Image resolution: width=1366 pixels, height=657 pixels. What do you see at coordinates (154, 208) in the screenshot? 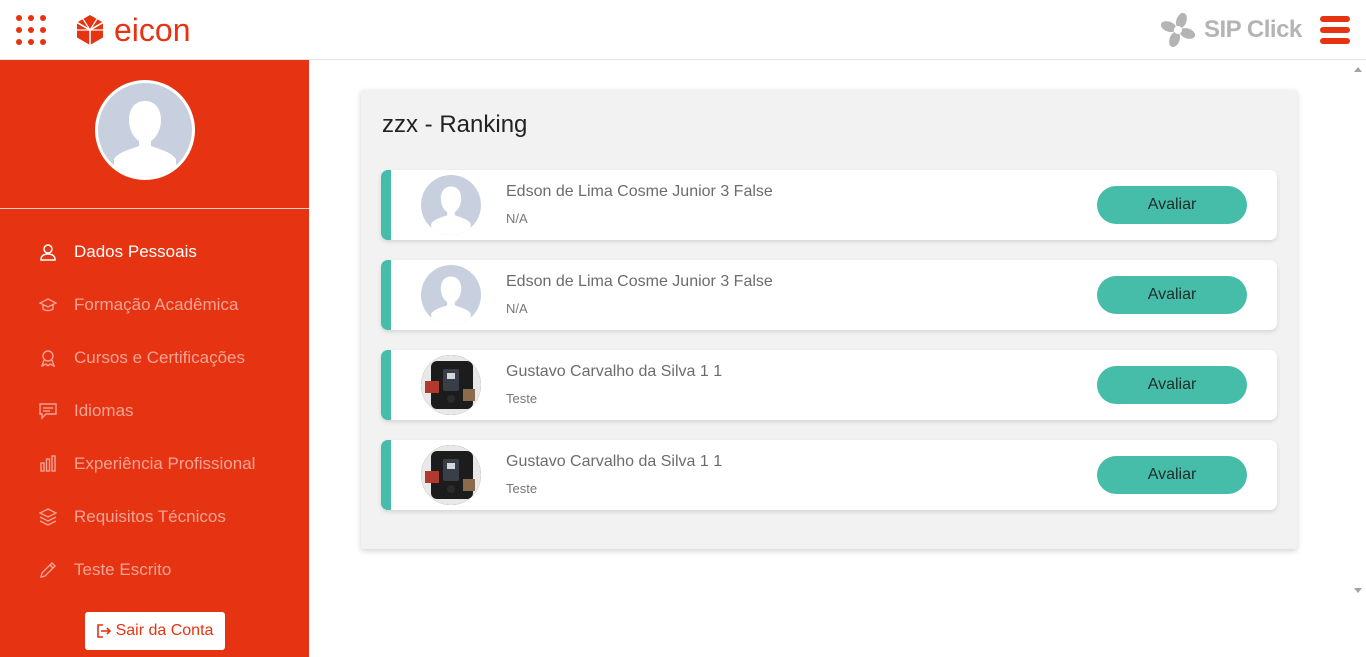
I see `sidebar-divider` at bounding box center [154, 208].